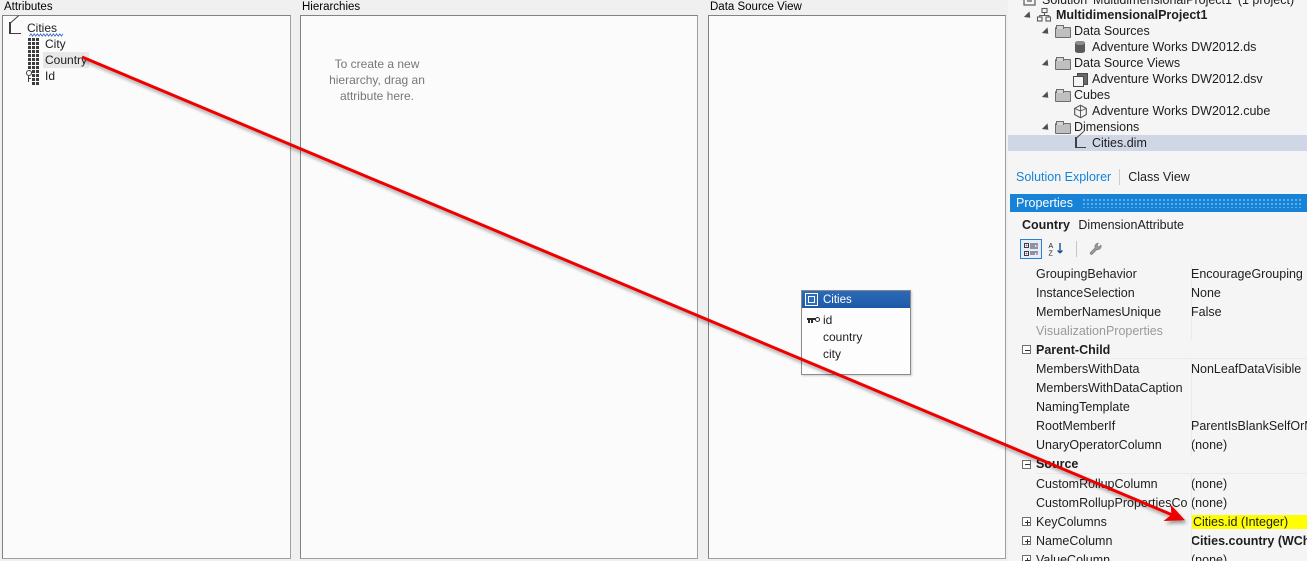  What do you see at coordinates (499, 7) in the screenshot?
I see `hierarchies-pane-title: Hierarchies` at bounding box center [499, 7].